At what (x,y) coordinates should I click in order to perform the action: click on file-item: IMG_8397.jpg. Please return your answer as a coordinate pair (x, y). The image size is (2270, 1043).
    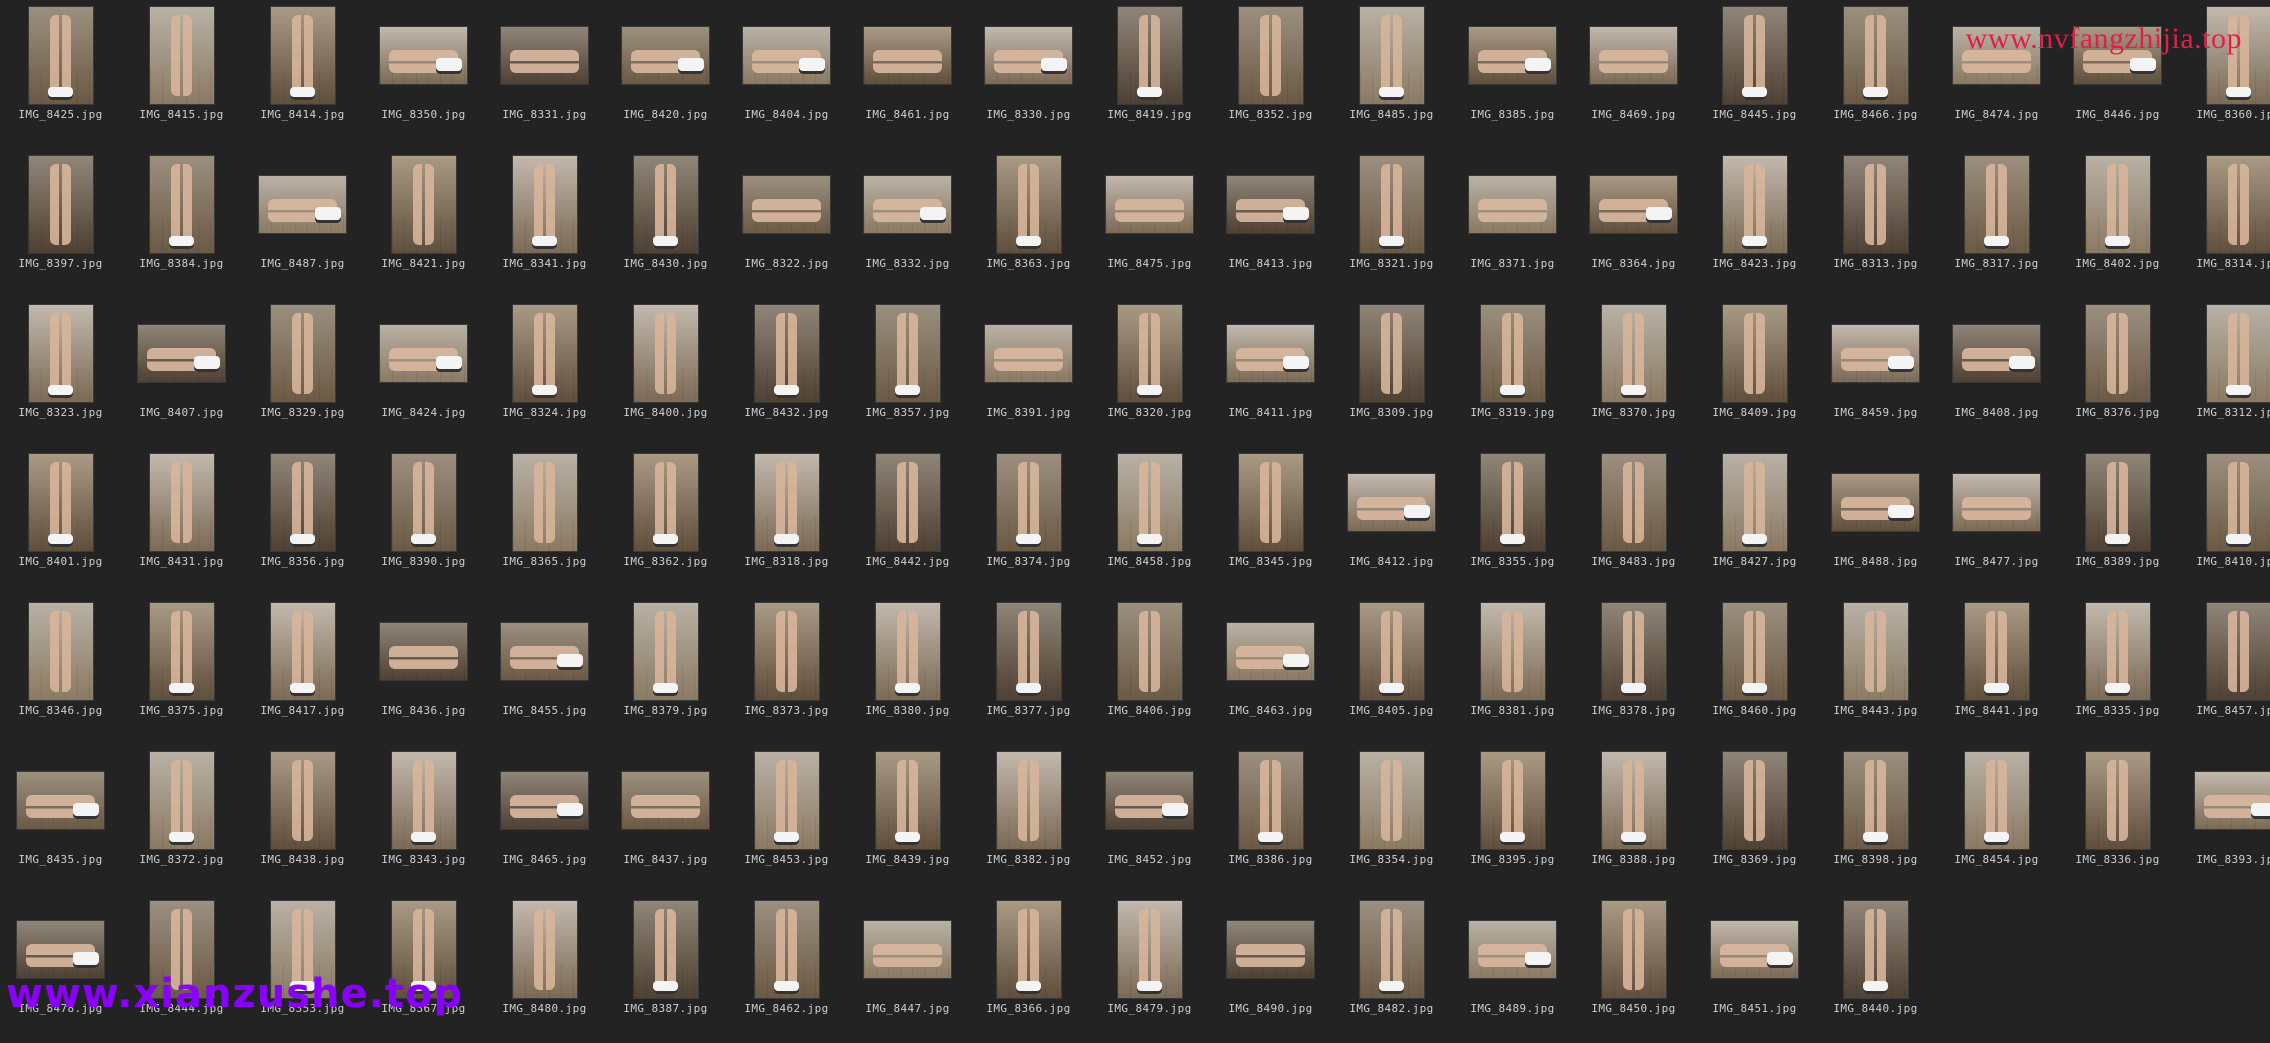
    Looking at the image, I should click on (60, 223).